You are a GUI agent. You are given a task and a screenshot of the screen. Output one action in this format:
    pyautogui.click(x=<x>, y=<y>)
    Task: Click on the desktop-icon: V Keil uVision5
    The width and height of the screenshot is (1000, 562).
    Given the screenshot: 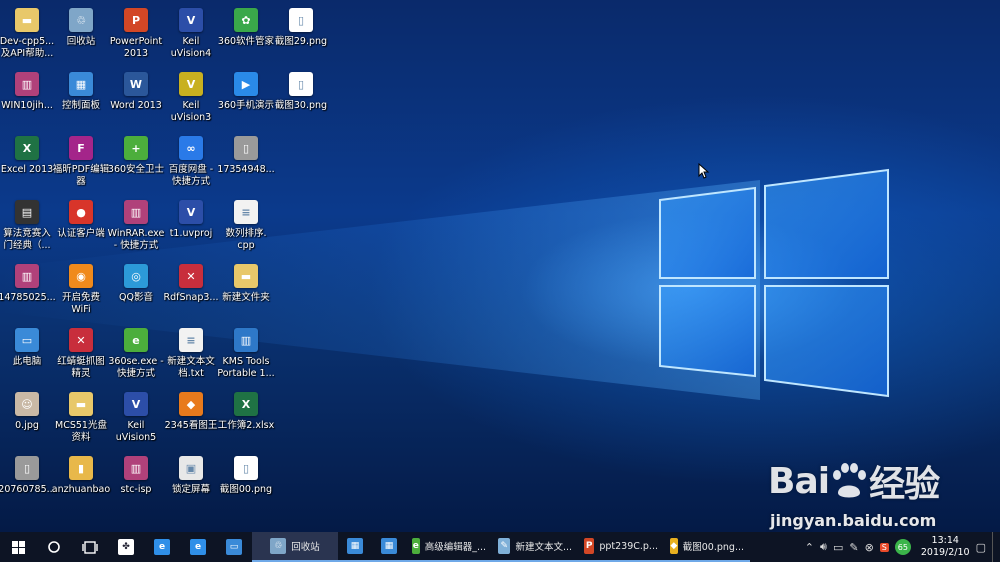 What is the action you would take?
    pyautogui.click(x=136, y=420)
    